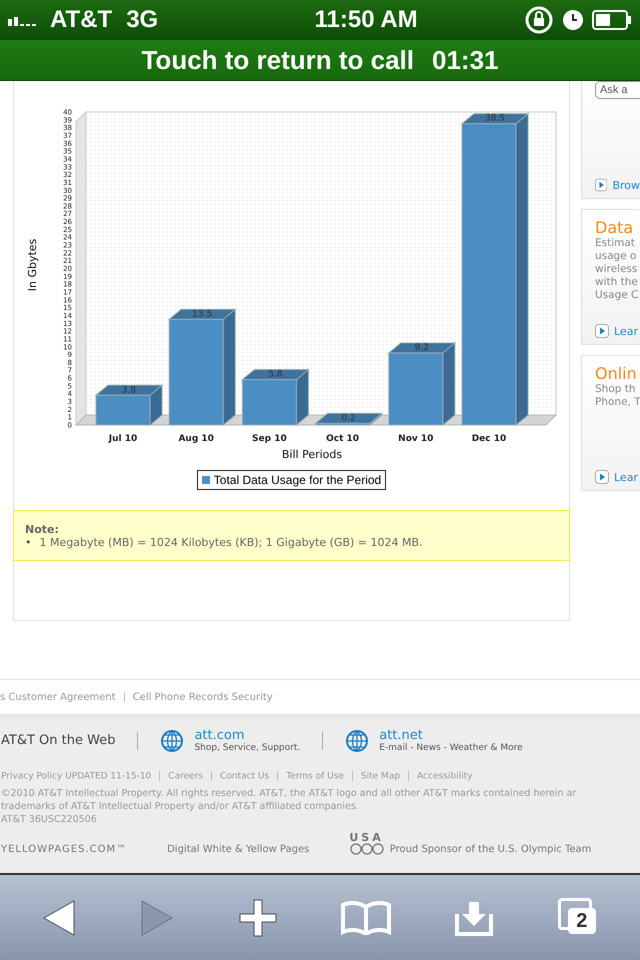 The height and width of the screenshot is (960, 640). Describe the element at coordinates (247, 748) in the screenshot. I see `site-tagline: Shop, Service, Support.` at that location.